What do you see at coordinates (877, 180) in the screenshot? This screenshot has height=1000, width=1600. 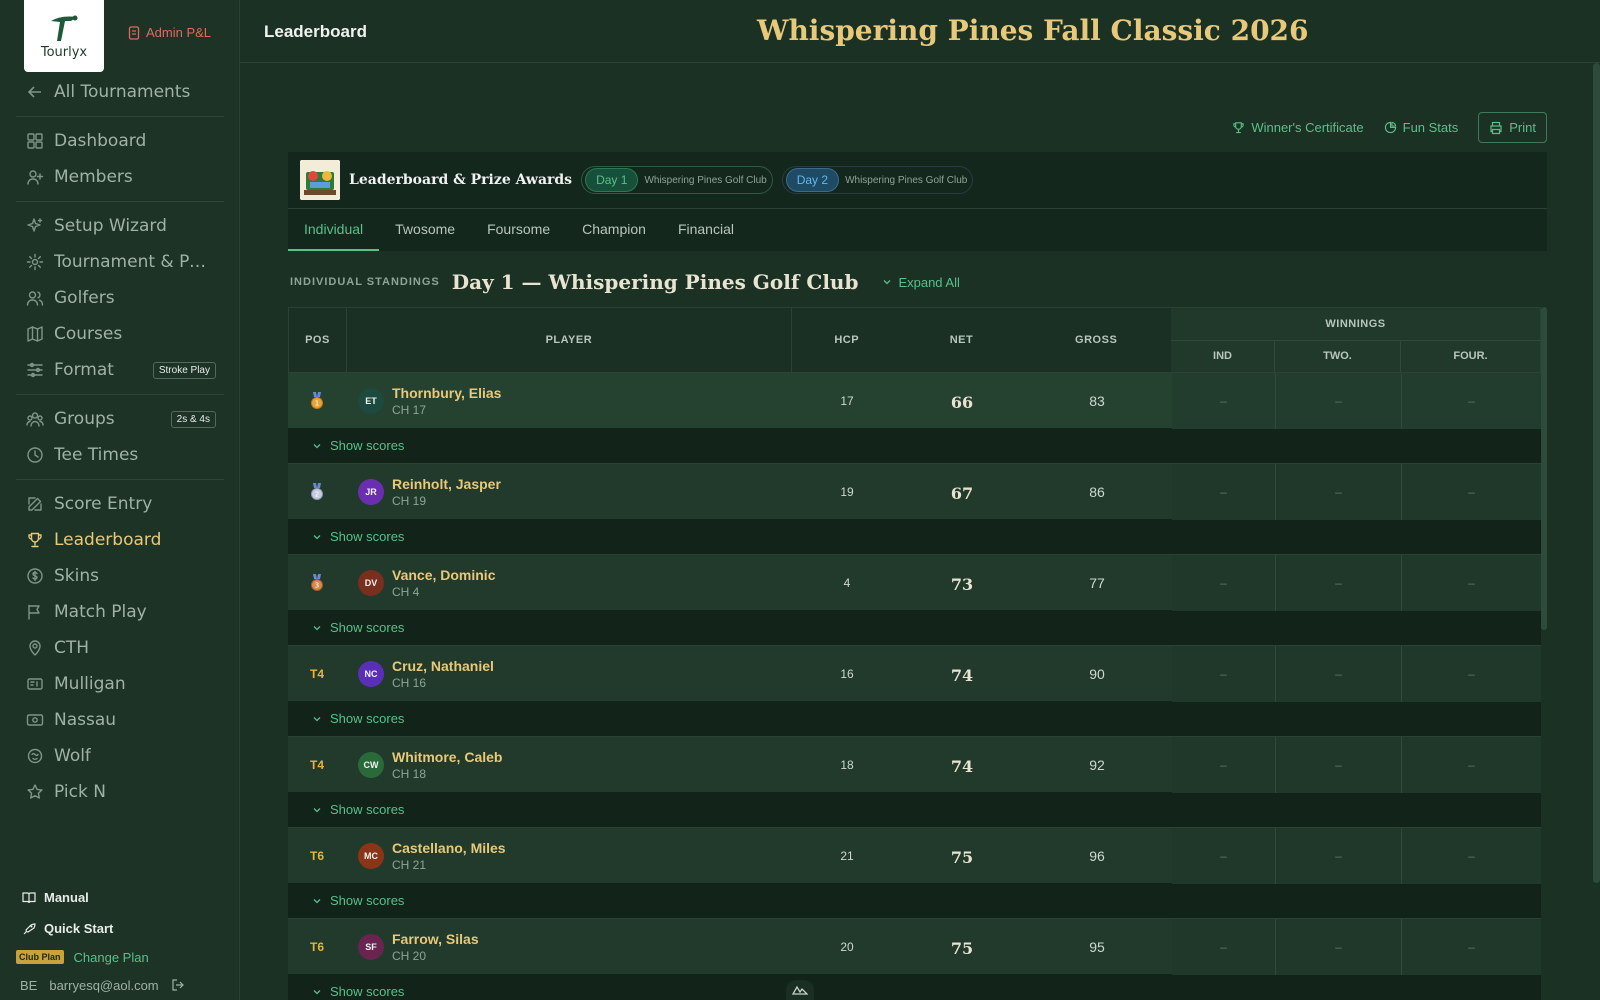 I see `day-2-selector: Day 2 Whispering Pines Golf Club` at bounding box center [877, 180].